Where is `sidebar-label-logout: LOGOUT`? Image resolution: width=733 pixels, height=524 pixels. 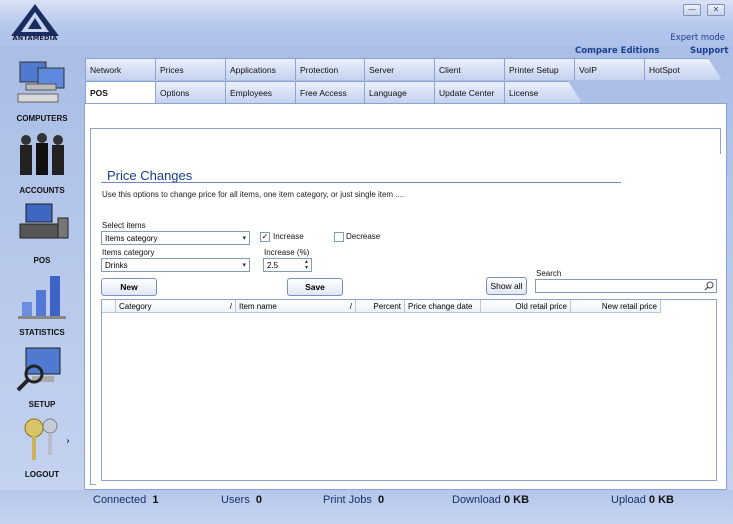
sidebar-label-logout: LOGOUT is located at coordinates (42, 474).